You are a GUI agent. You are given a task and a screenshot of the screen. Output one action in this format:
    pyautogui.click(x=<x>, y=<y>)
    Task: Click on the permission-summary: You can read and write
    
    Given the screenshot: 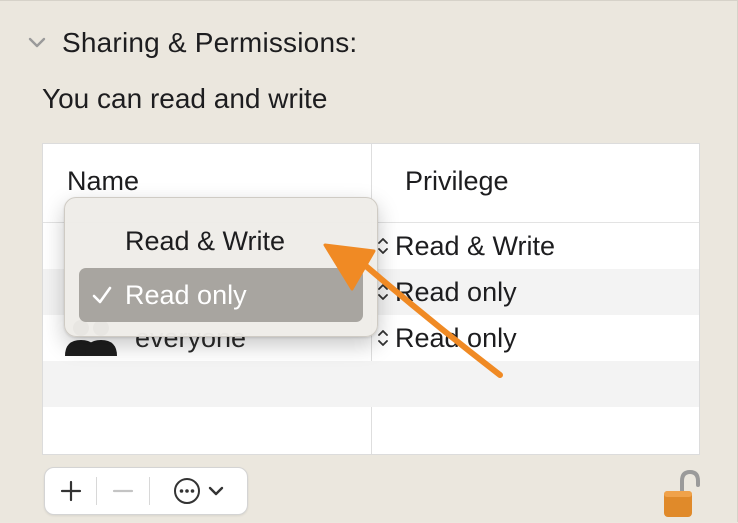 What is the action you would take?
    pyautogui.click(x=185, y=98)
    